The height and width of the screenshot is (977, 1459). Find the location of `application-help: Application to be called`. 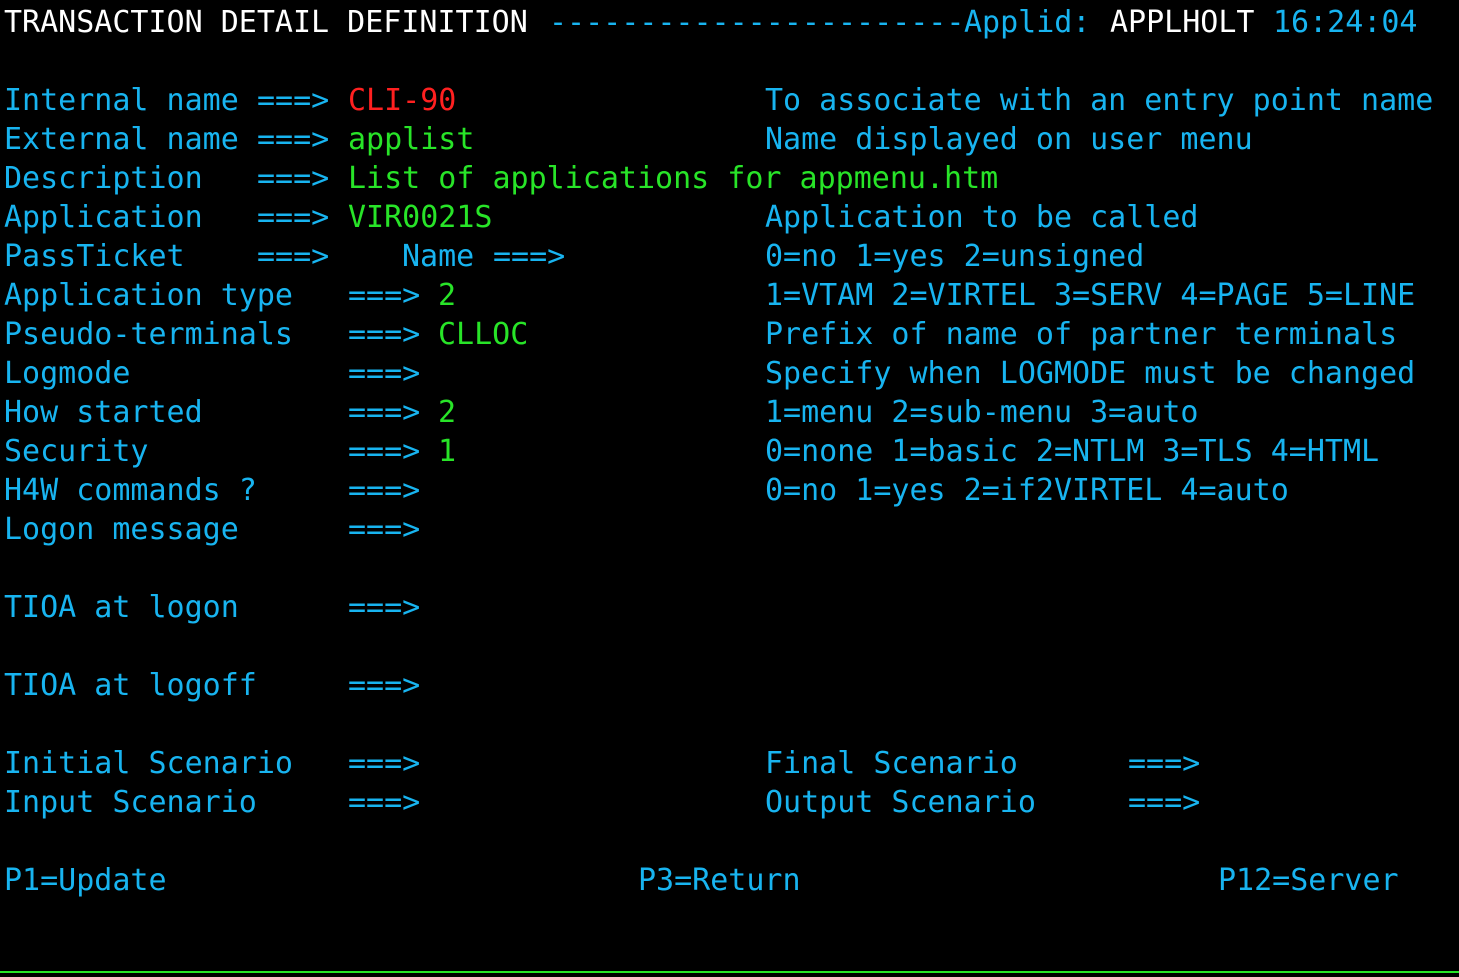

application-help: Application to be called is located at coordinates (982, 217).